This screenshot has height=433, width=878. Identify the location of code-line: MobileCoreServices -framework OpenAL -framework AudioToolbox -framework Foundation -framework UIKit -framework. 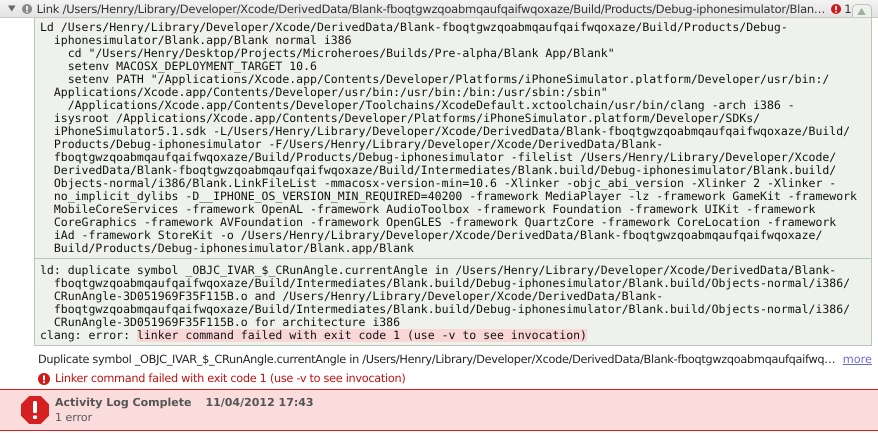
(434, 209).